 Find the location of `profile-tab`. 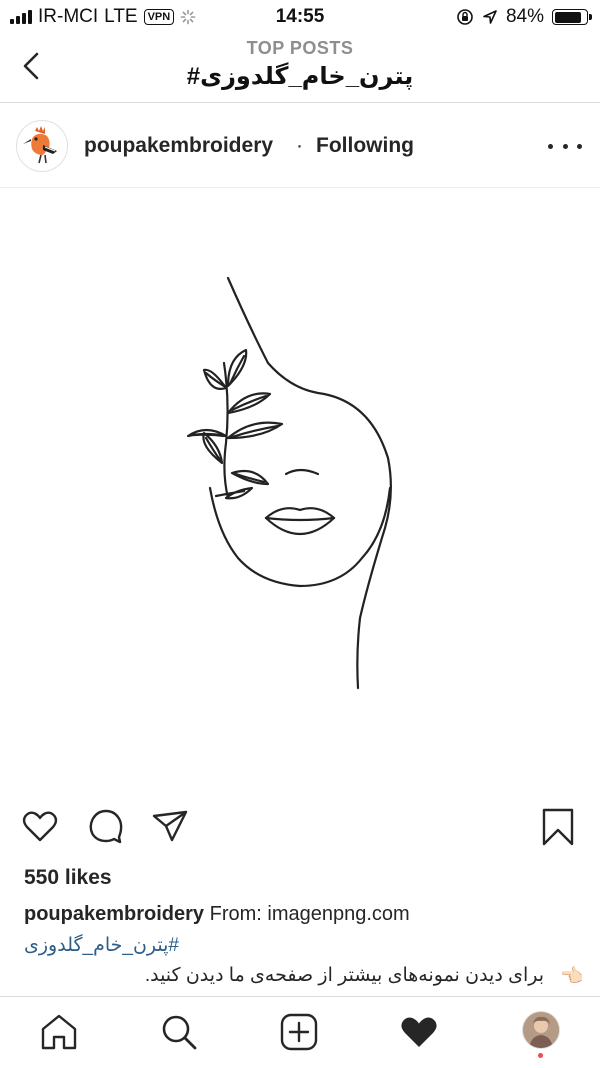

profile-tab is located at coordinates (541, 1030).